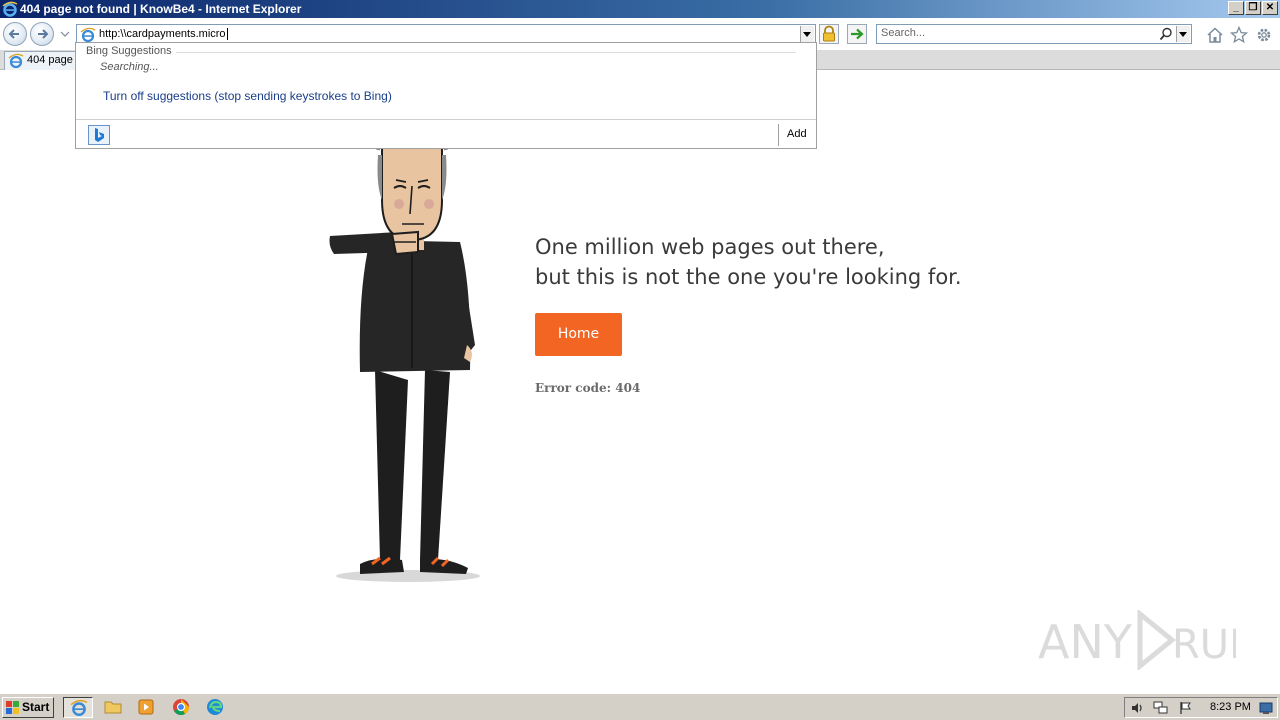 Image resolution: width=1280 pixels, height=720 pixels. I want to click on favorites-star-icon, so click(1239, 35).